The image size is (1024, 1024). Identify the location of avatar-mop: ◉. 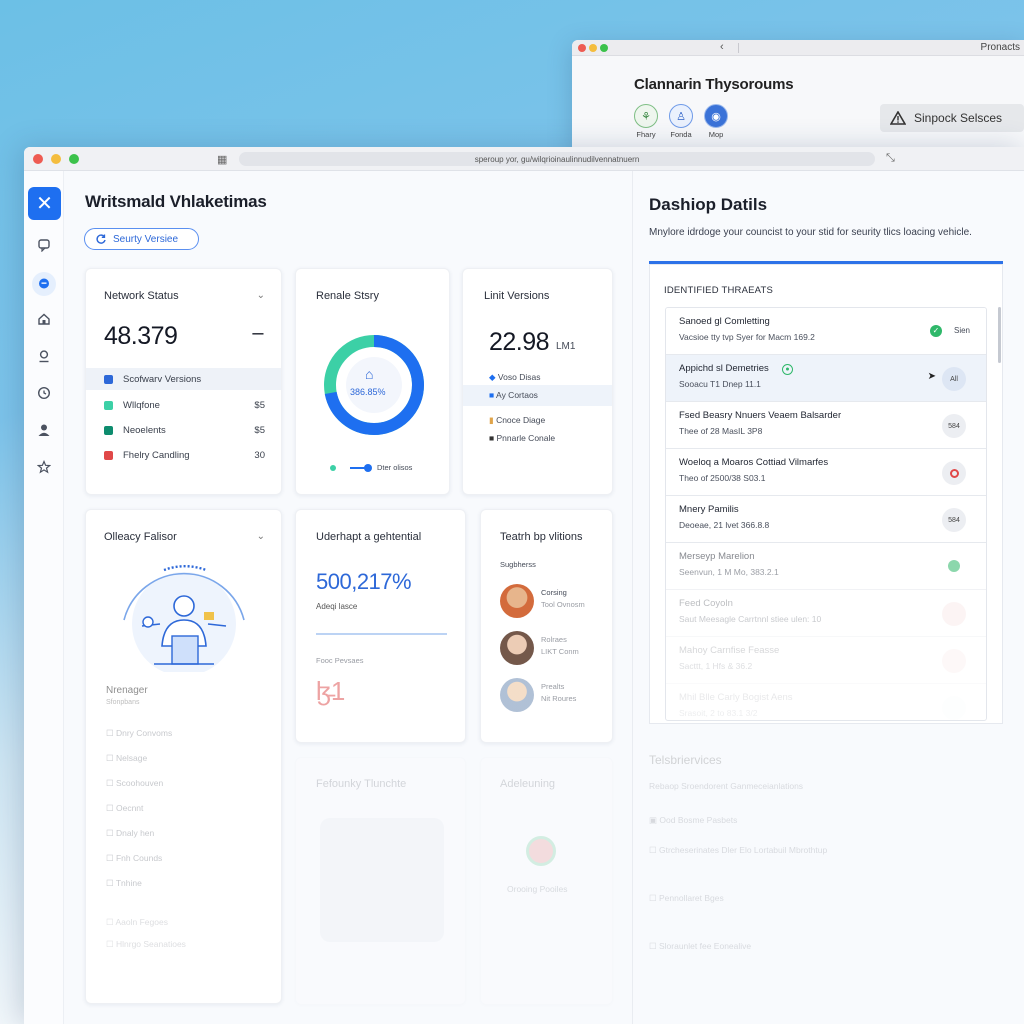
(716, 116).